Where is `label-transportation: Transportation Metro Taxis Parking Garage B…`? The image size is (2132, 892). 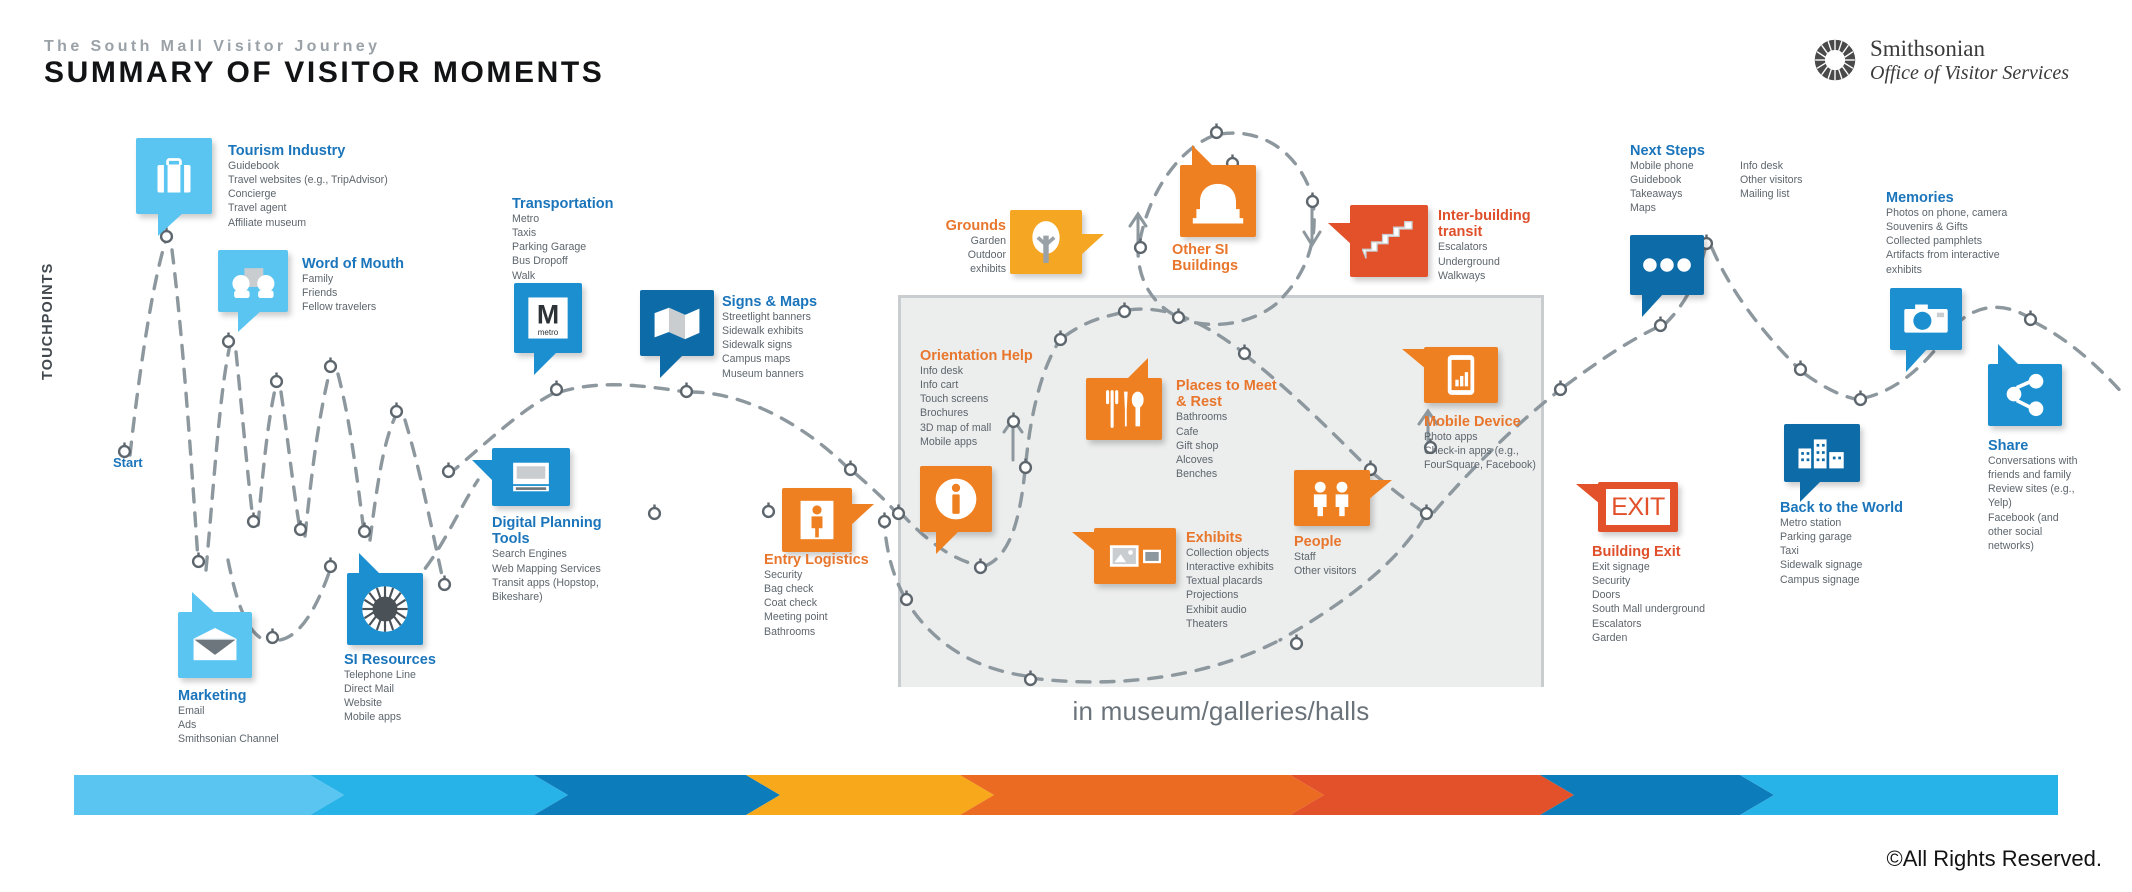 label-transportation: Transportation Metro Taxis Parking Garage B… is located at coordinates (597, 239).